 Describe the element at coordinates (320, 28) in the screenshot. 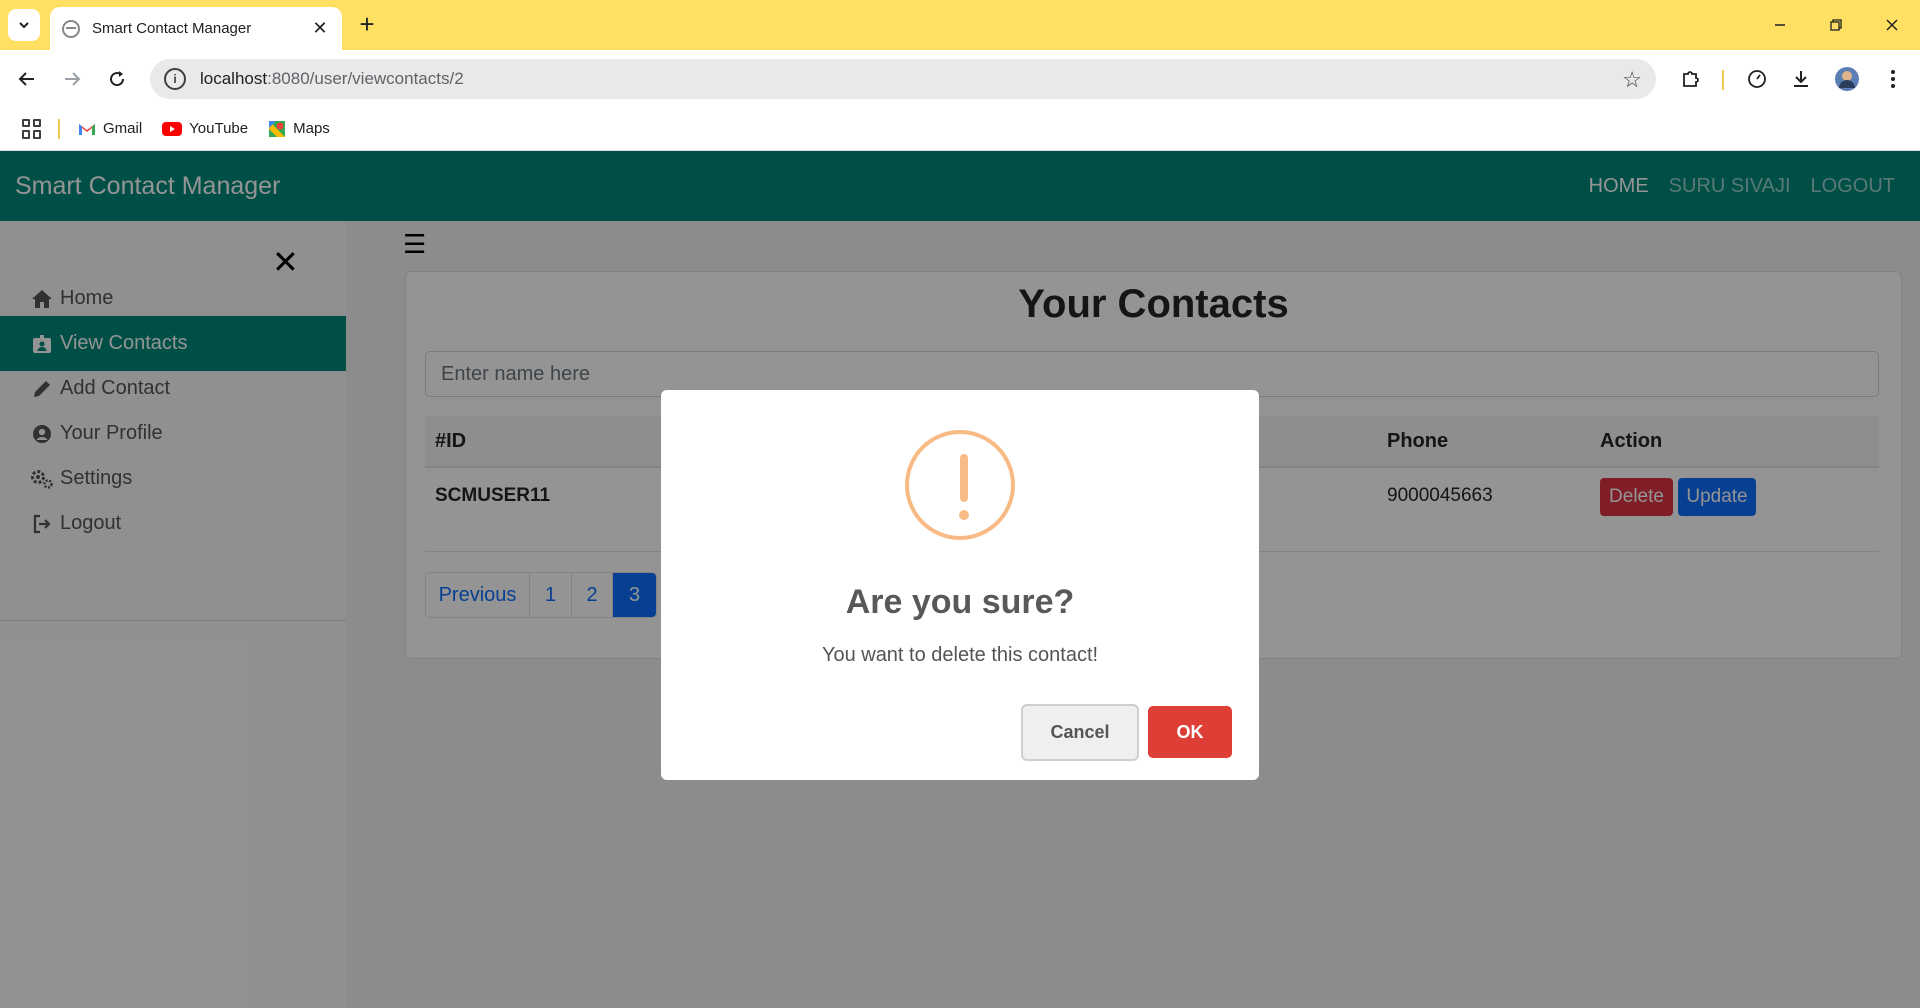

I see `tab-close-icon: ✕` at that location.